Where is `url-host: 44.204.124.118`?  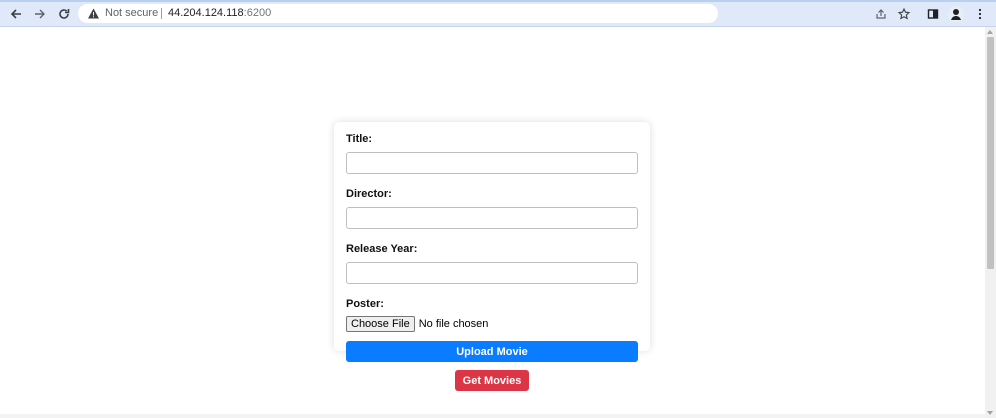 url-host: 44.204.124.118 is located at coordinates (206, 13).